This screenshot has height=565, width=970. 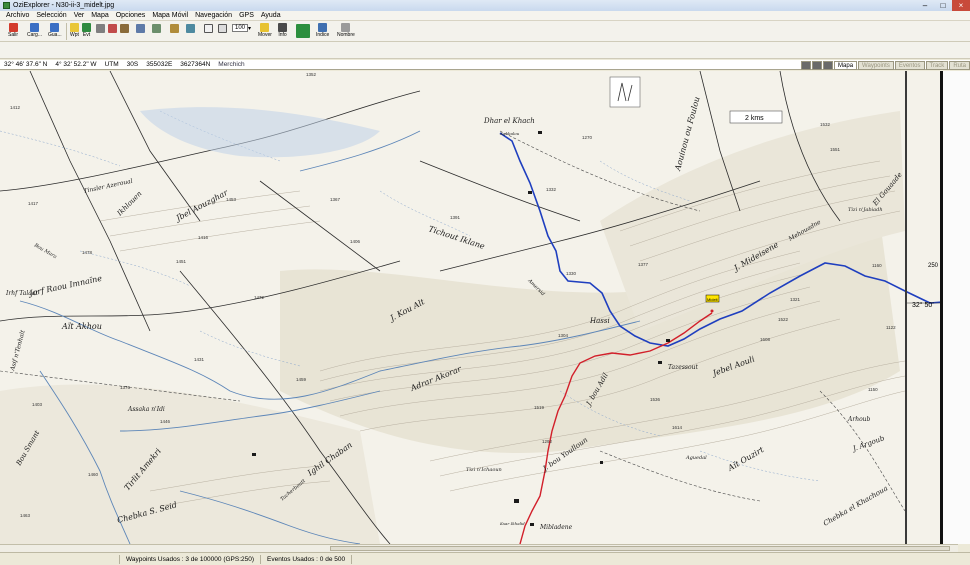 What do you see at coordinates (891, 327) in the screenshot?
I see `spot-height: 1122` at bounding box center [891, 327].